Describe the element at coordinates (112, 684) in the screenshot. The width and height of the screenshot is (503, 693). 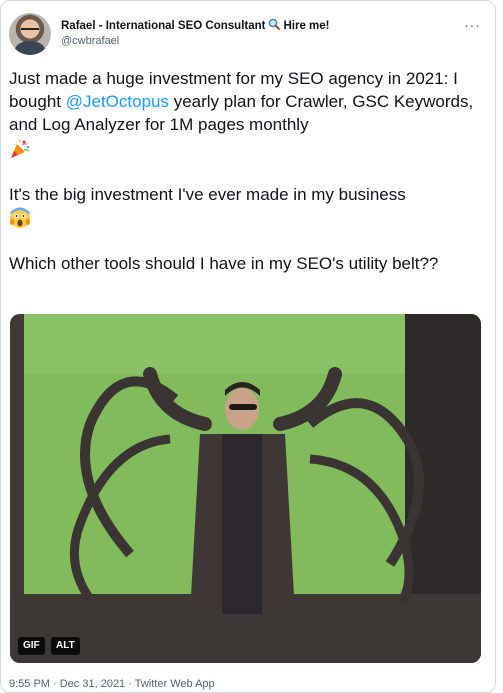
I see `tweet-timestamp: 9:55 PM · Dec 31, 2021 · Twitter Web App` at that location.